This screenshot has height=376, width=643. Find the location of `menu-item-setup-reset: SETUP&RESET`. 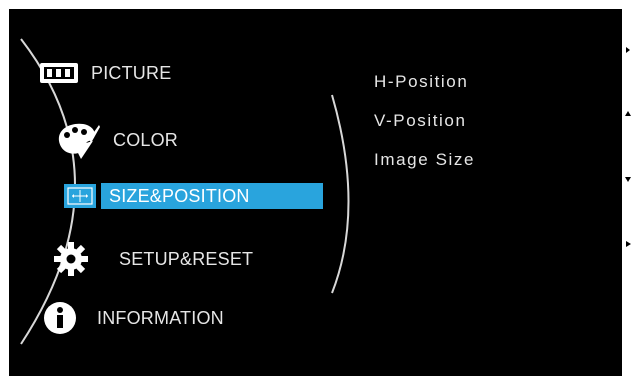

menu-item-setup-reset: SETUP&RESET is located at coordinates (153, 259).